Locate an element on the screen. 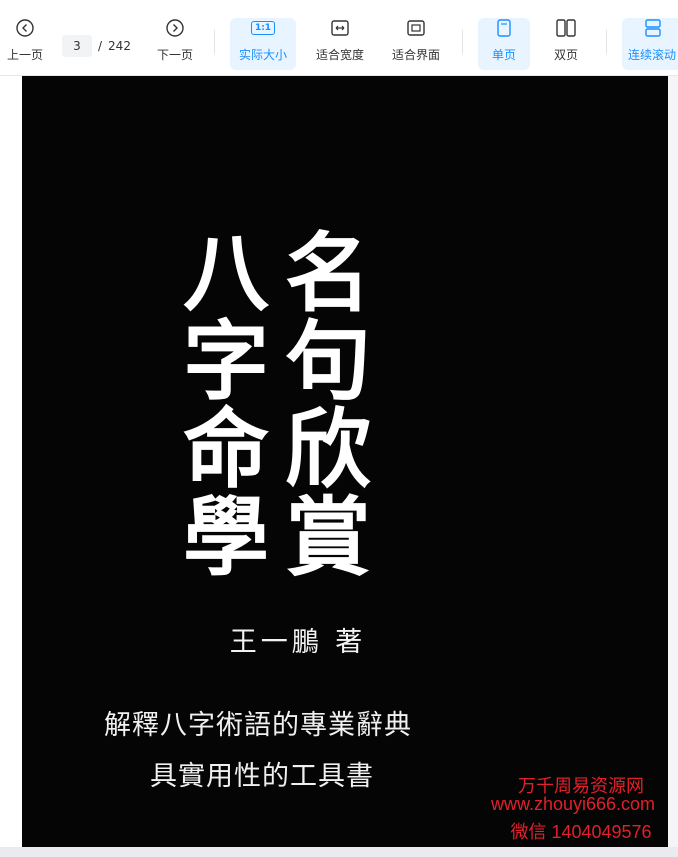 This screenshot has width=678, height=857. page-margin is located at coordinates (11, 461).